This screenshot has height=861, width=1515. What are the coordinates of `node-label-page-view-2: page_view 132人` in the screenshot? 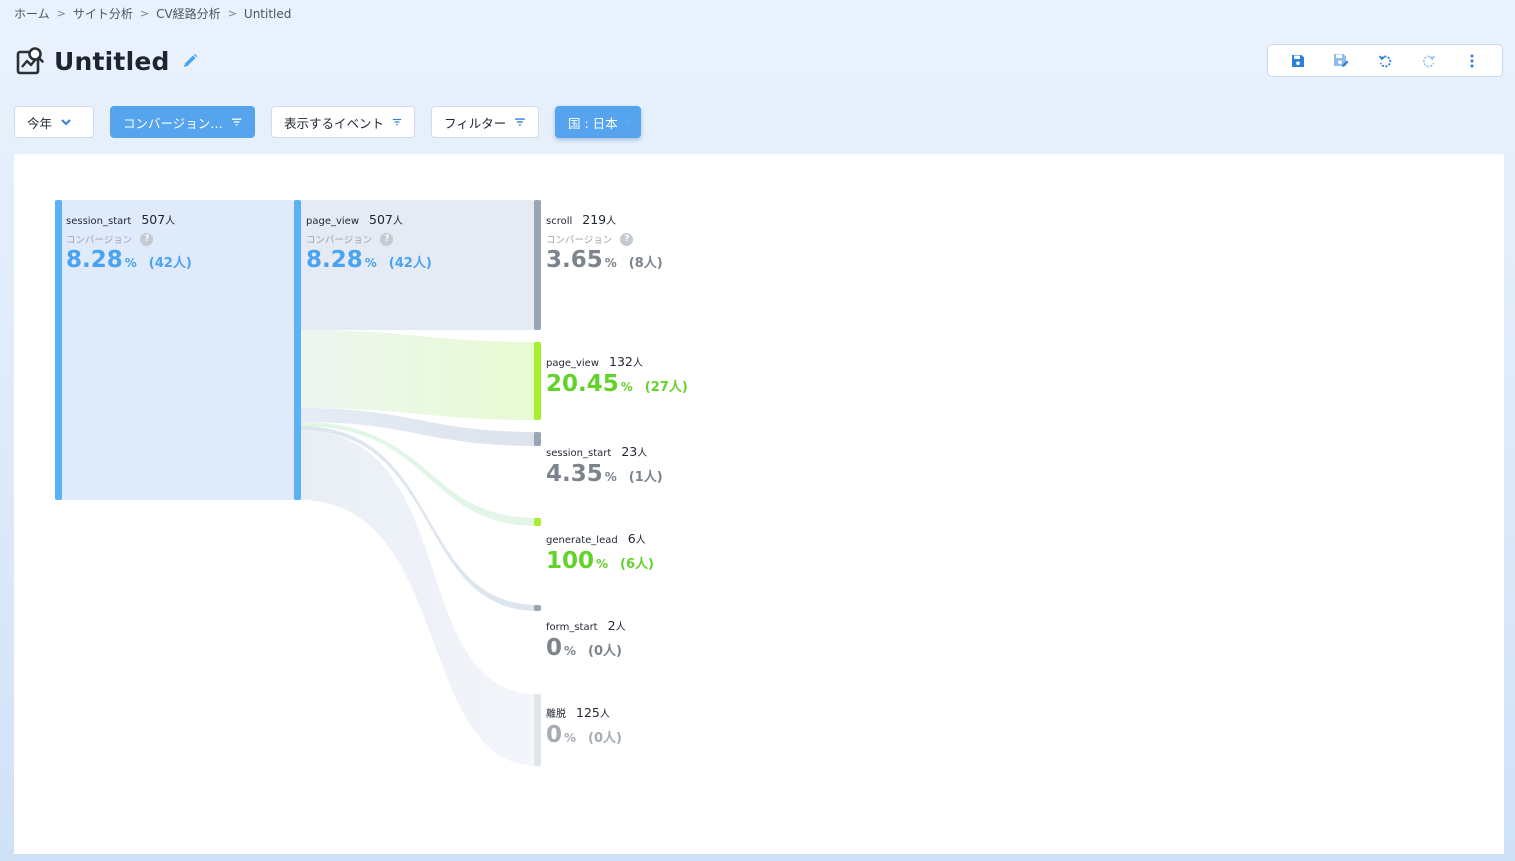 It's located at (594, 361).